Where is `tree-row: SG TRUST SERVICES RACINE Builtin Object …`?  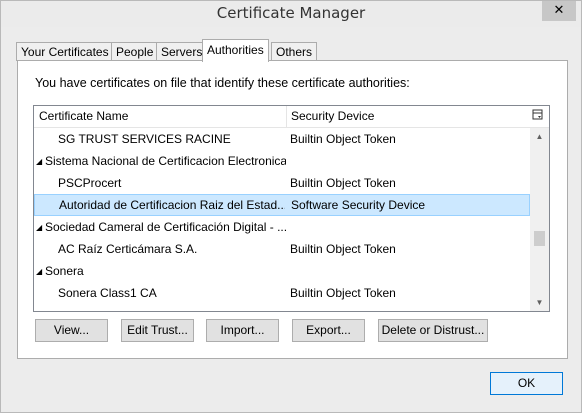
tree-row: SG TRUST SERVICES RACINE Builtin Object … is located at coordinates (282, 139).